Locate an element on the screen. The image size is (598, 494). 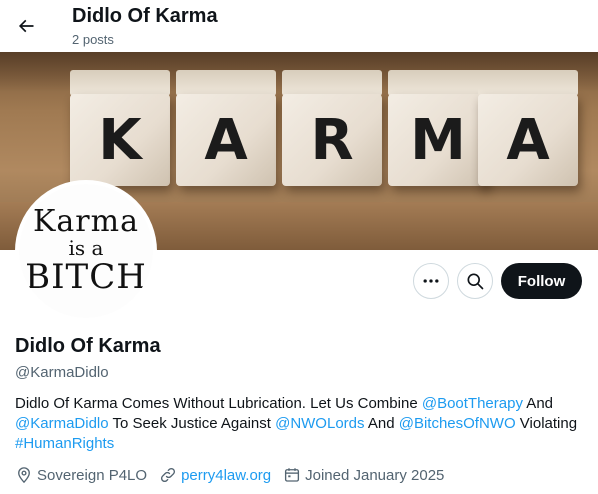
follow-button: Follow is located at coordinates (541, 281).